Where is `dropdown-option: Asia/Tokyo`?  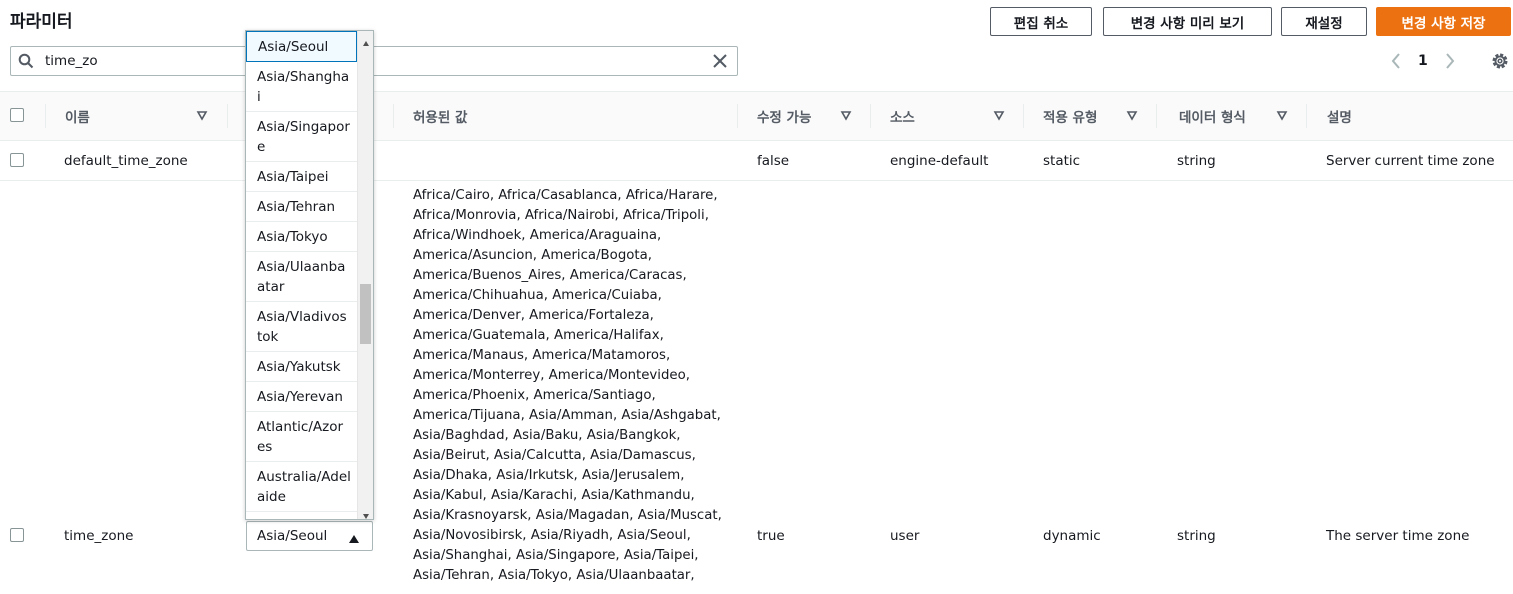
dropdown-option: Asia/Tokyo is located at coordinates (301, 237).